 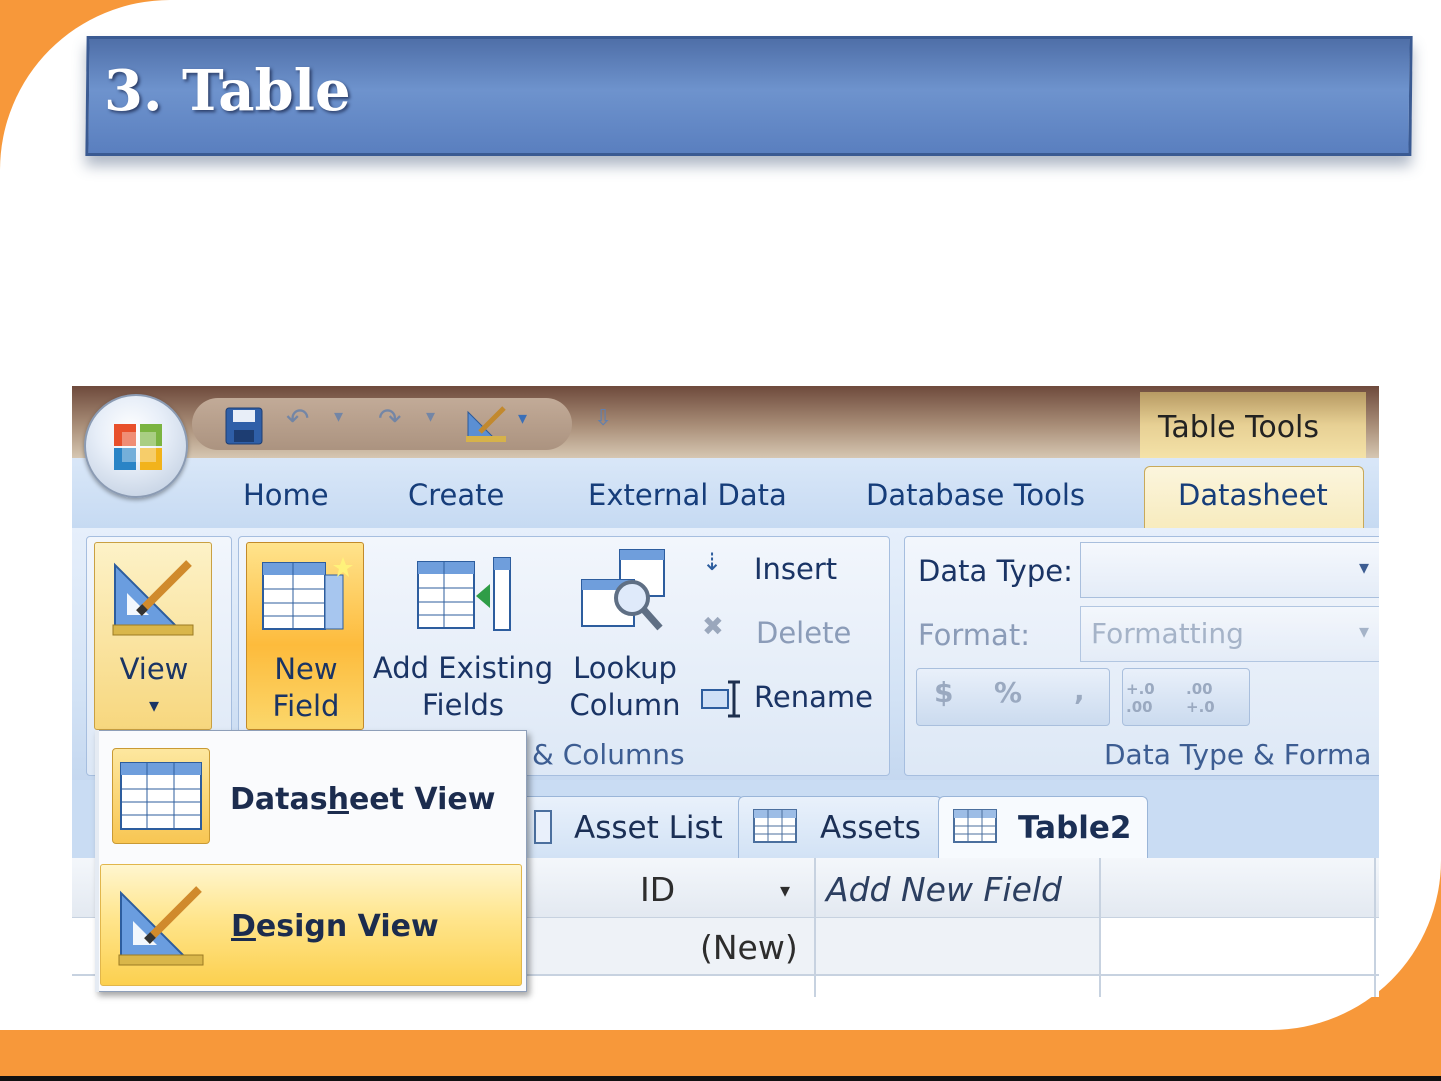 I want to click on menu-item-datasheet-view-label: Datasheet View, so click(x=363, y=799).